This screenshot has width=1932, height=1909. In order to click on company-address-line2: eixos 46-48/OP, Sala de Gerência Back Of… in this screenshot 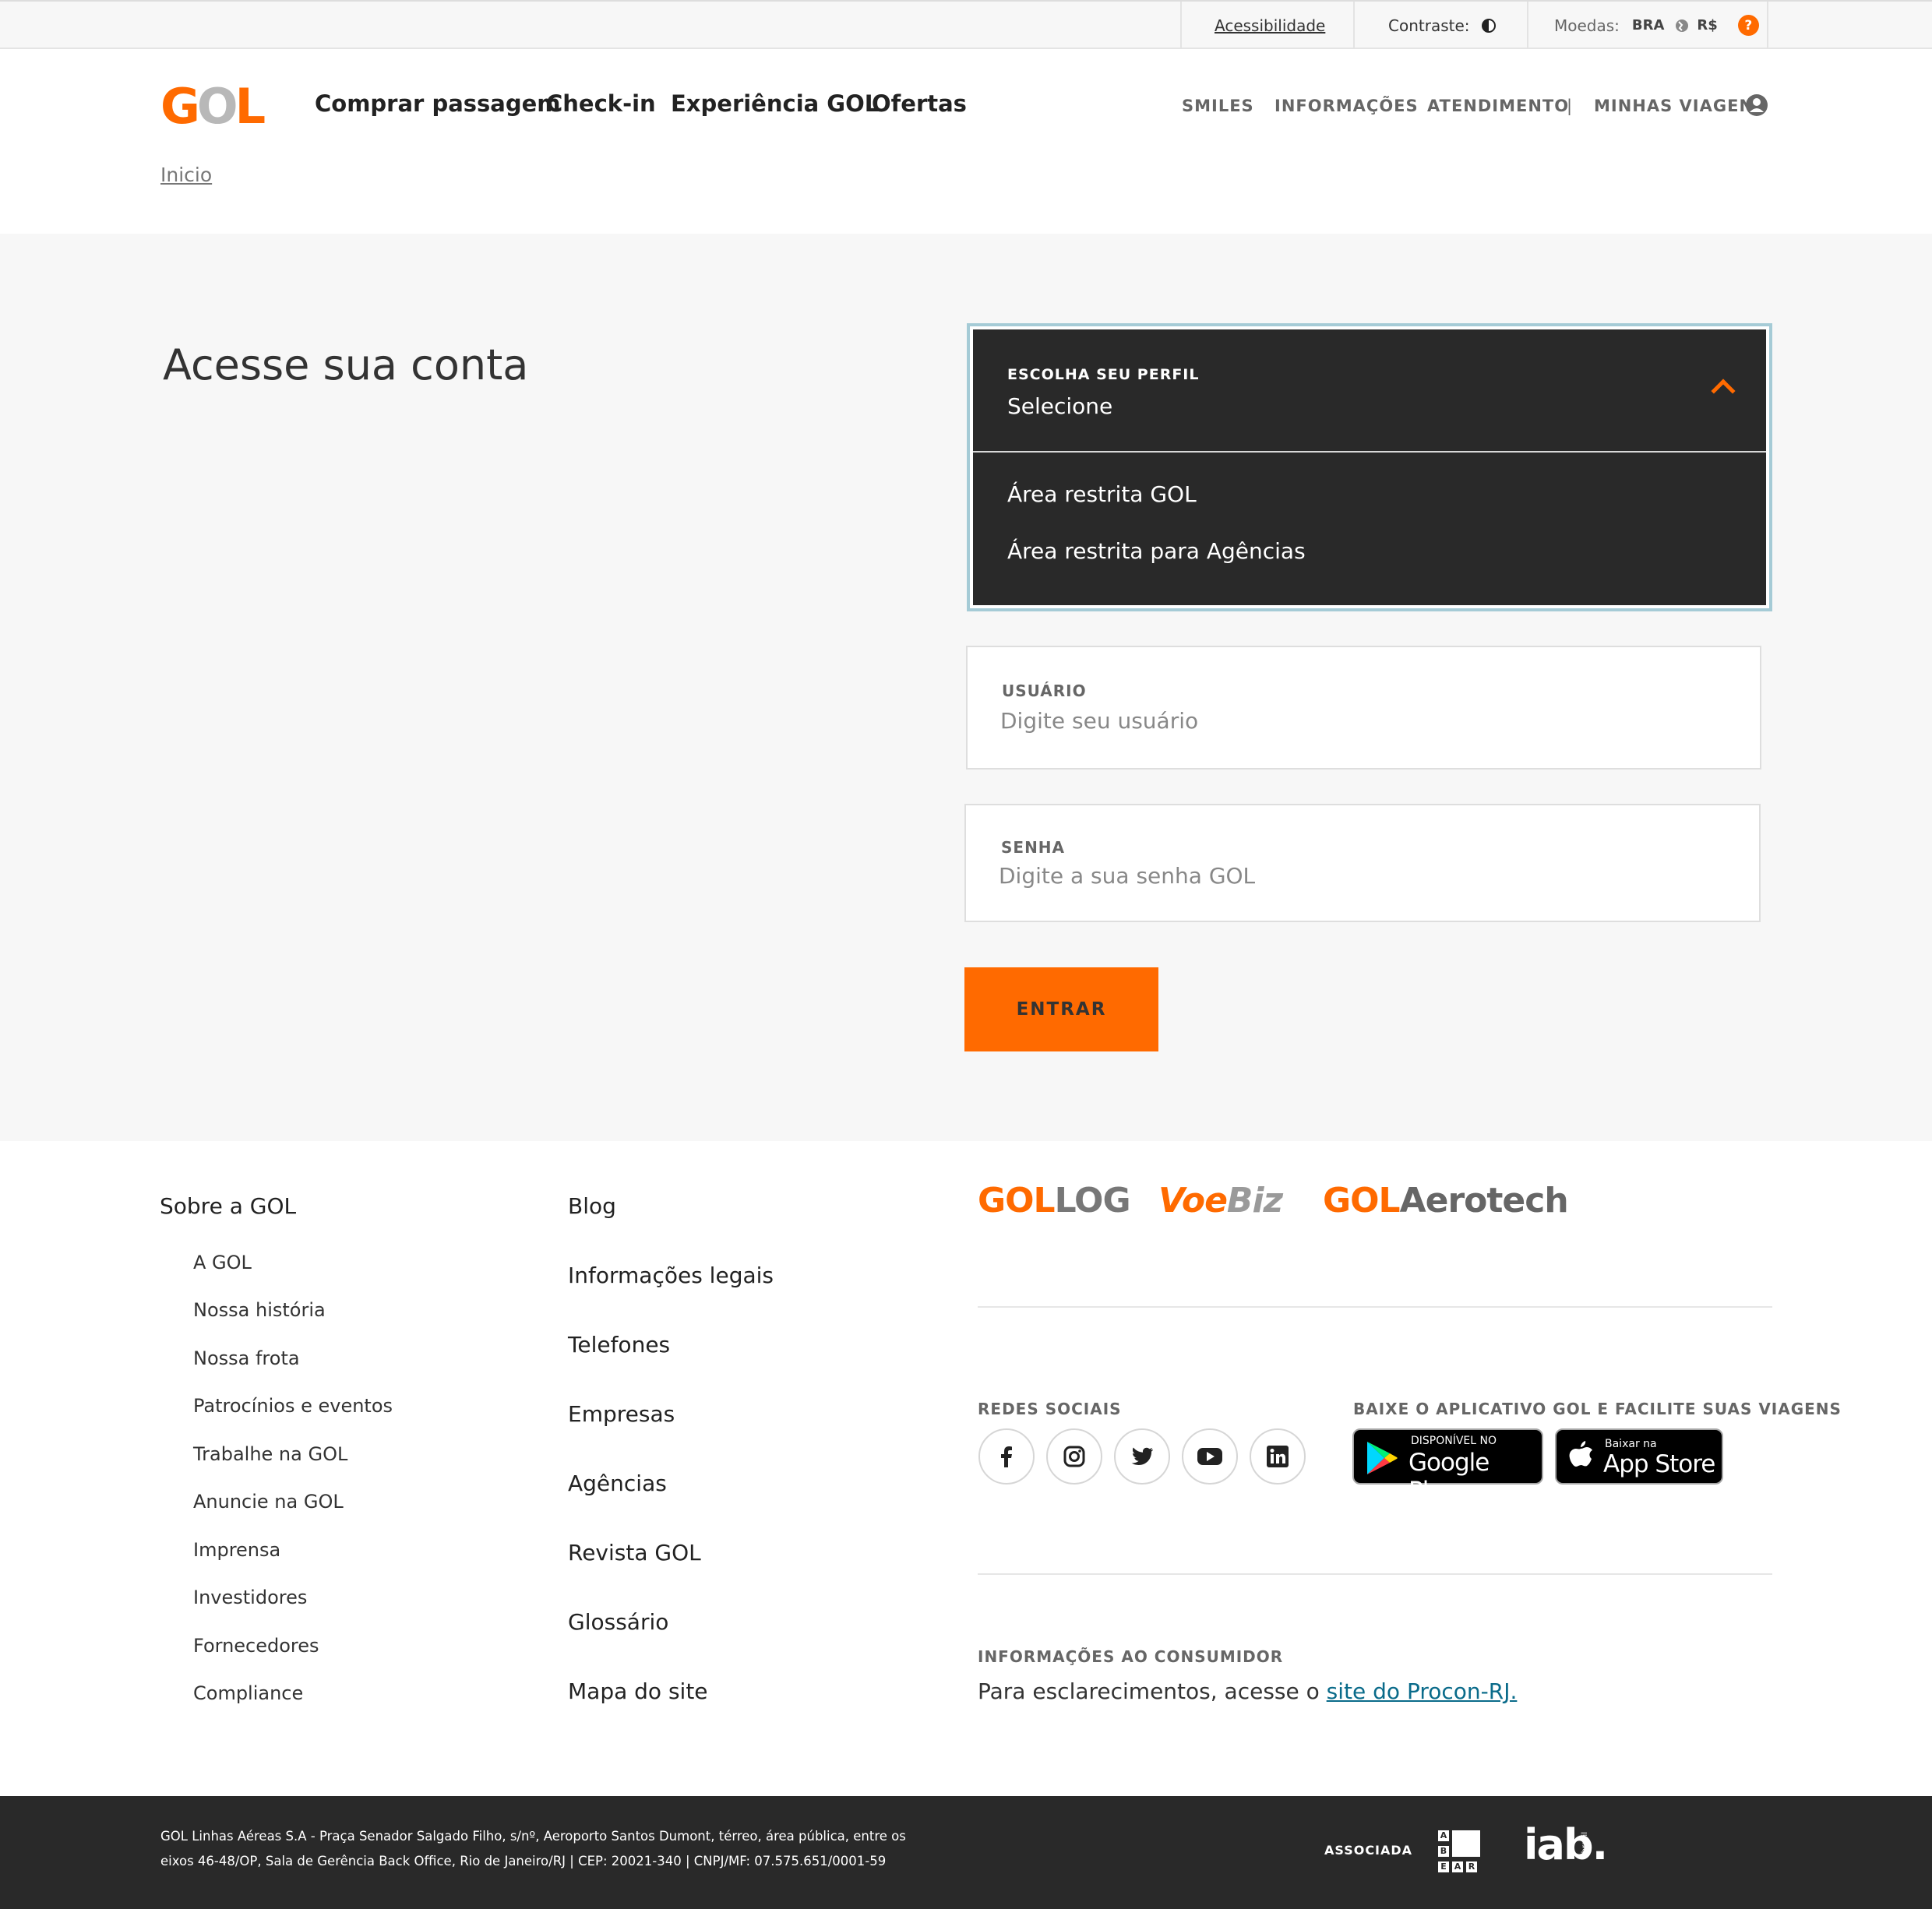, I will do `click(524, 1861)`.